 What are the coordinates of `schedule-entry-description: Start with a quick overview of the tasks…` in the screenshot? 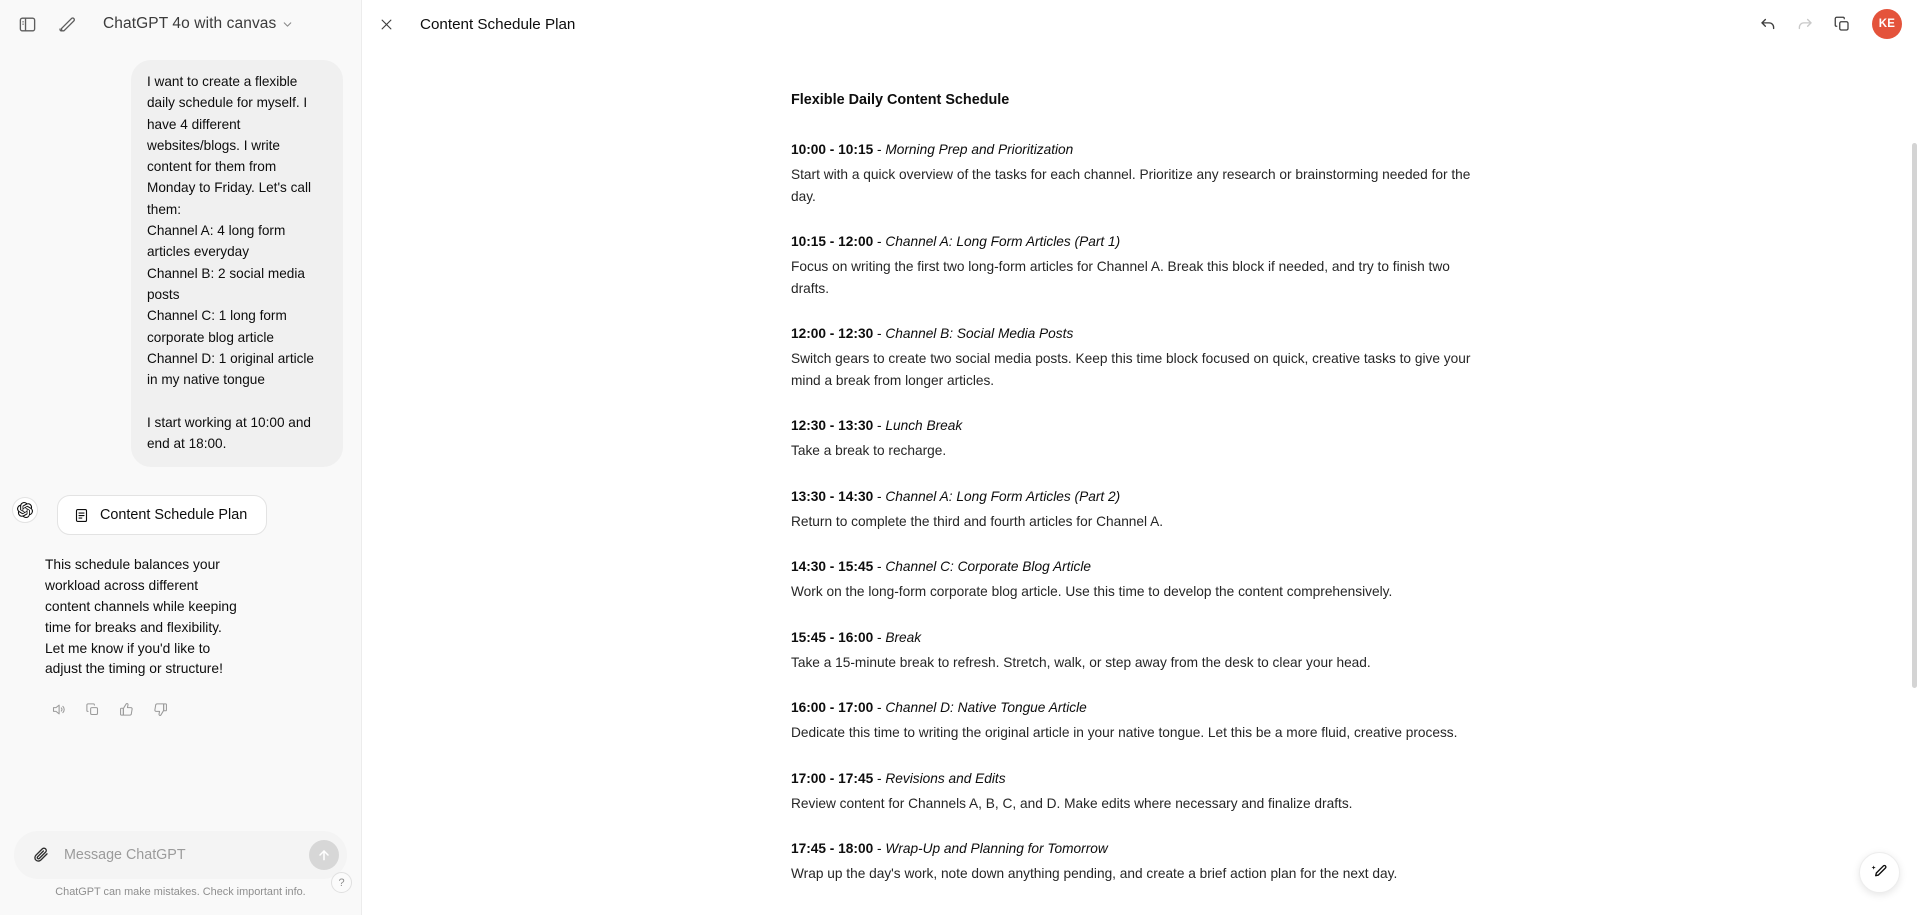 It's located at (1131, 185).